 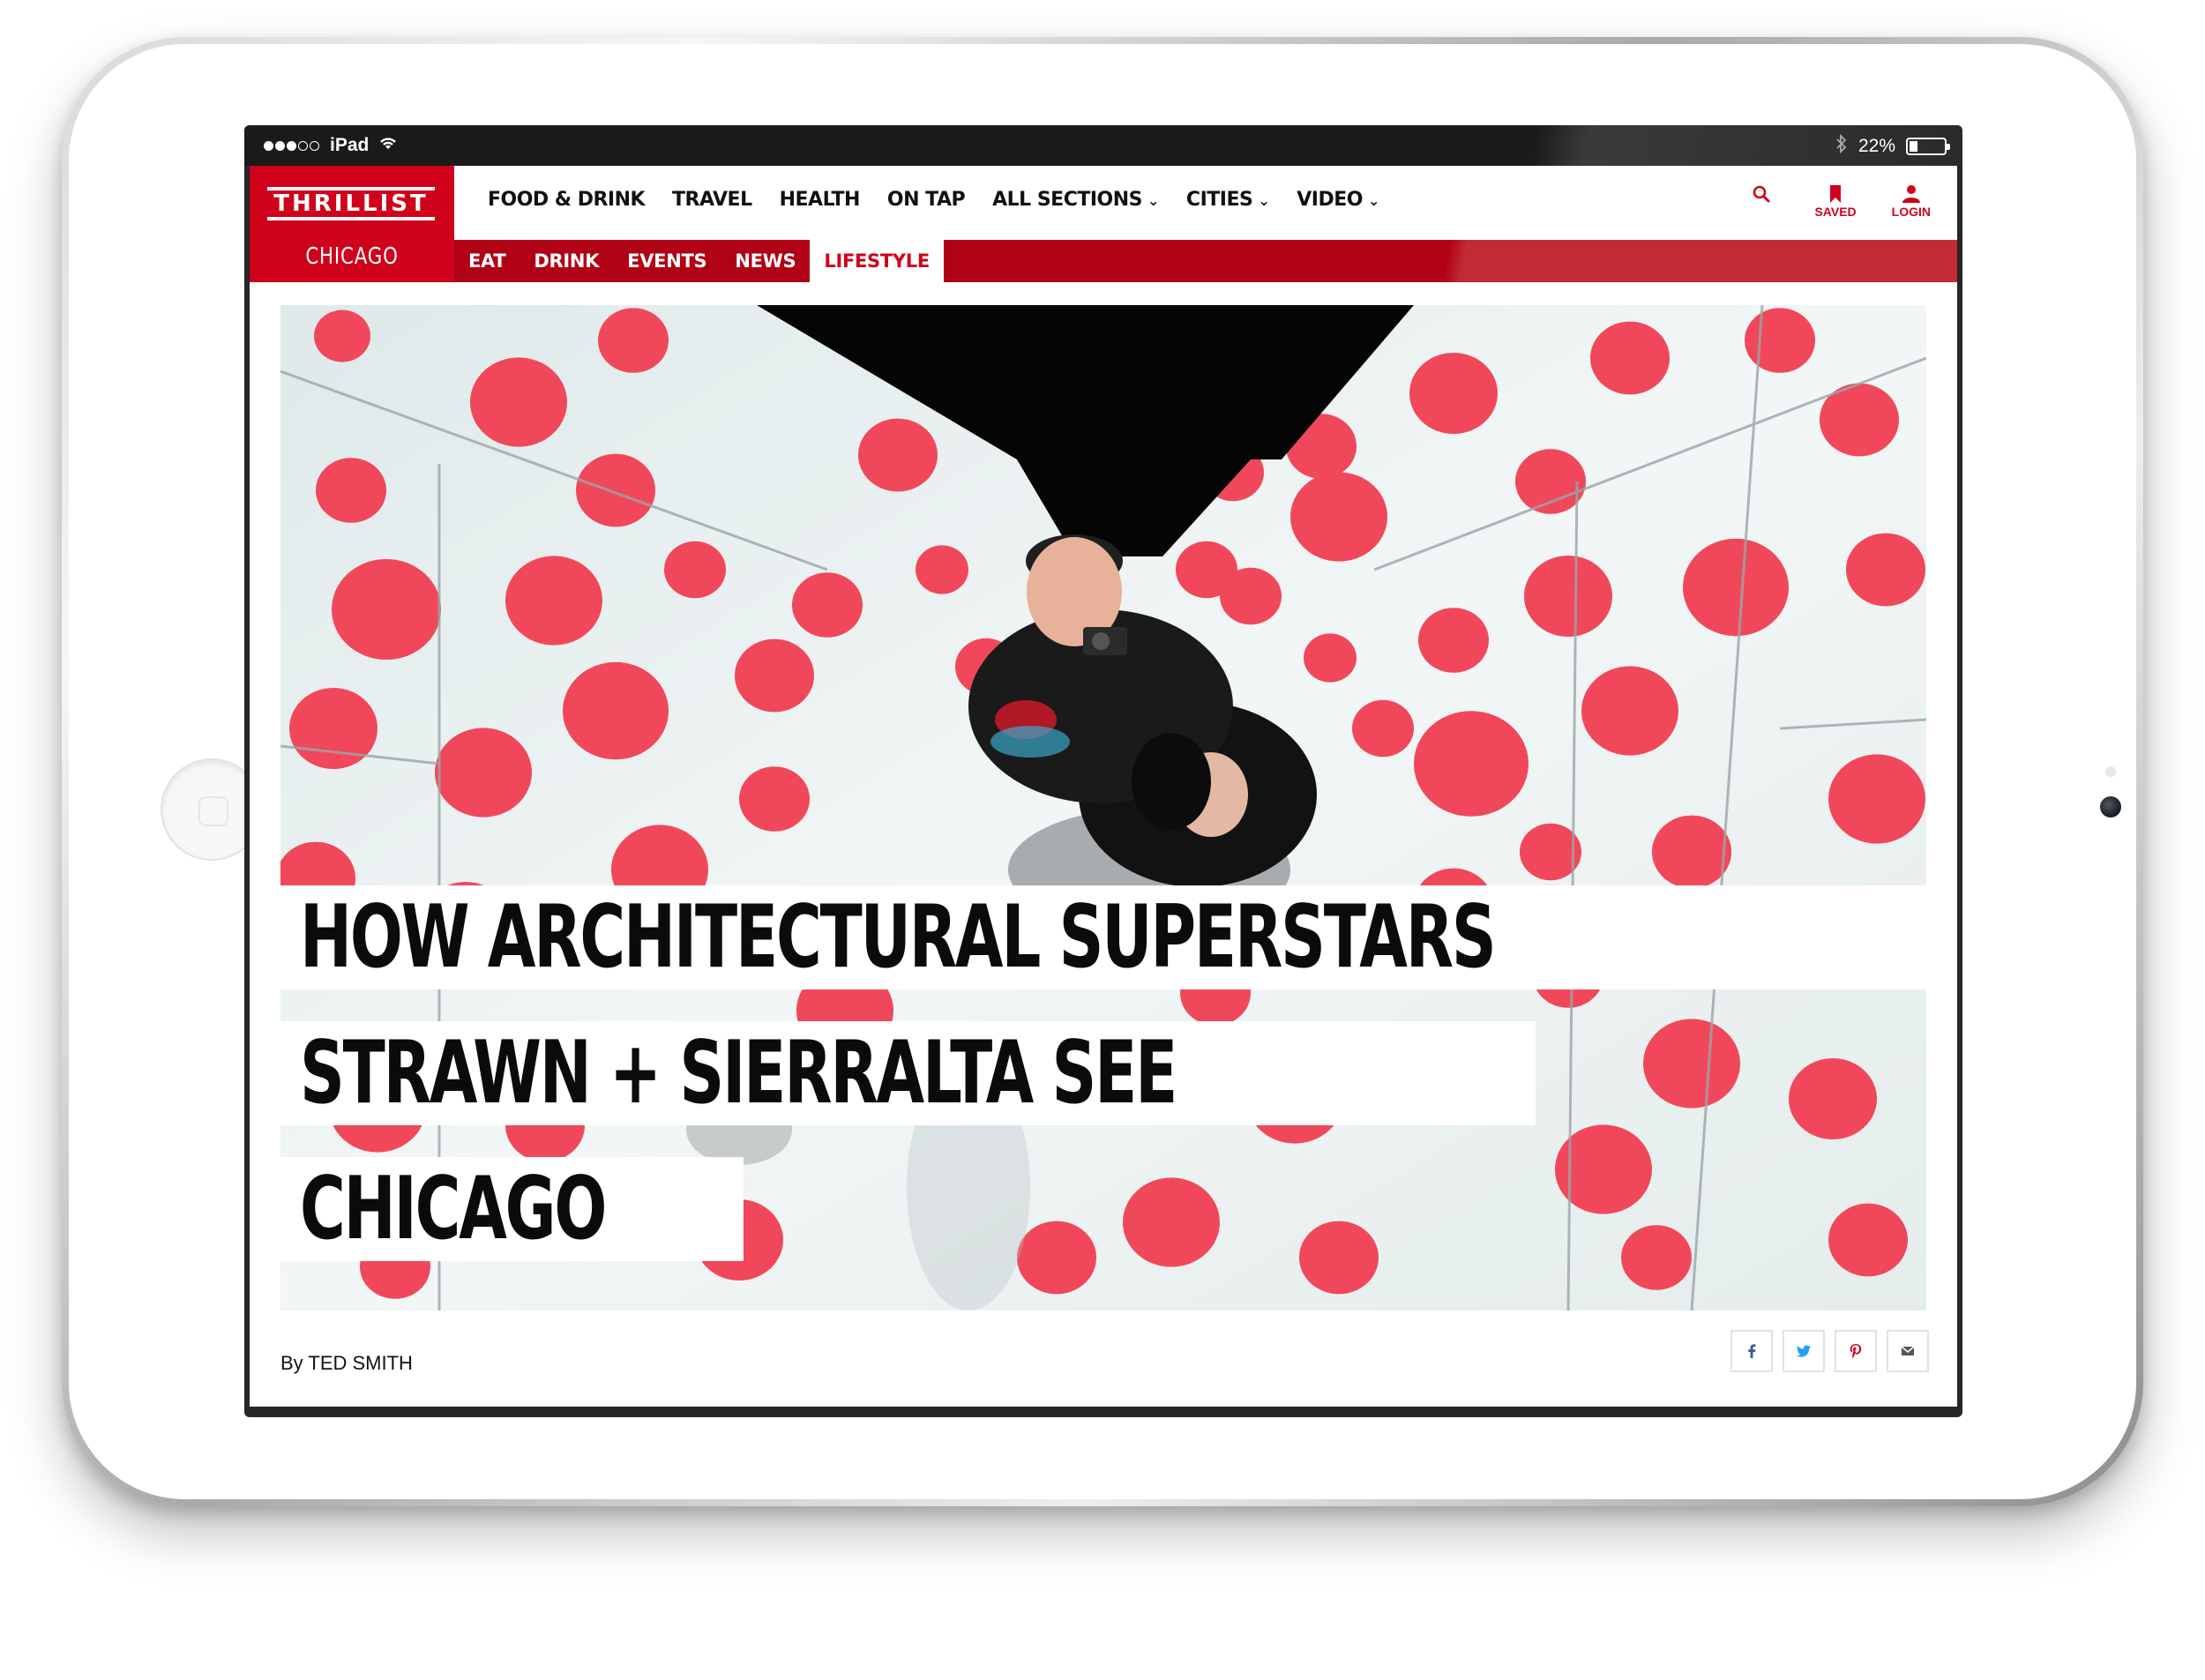 I want to click on email-icon, so click(x=1908, y=1351).